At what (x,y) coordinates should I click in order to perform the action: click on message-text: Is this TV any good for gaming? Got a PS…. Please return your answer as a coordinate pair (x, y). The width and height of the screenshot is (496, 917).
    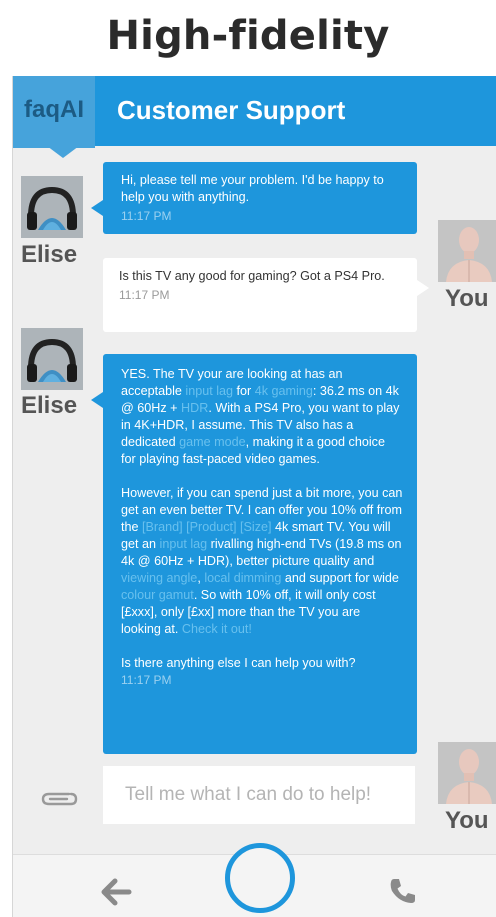
    Looking at the image, I should click on (252, 276).